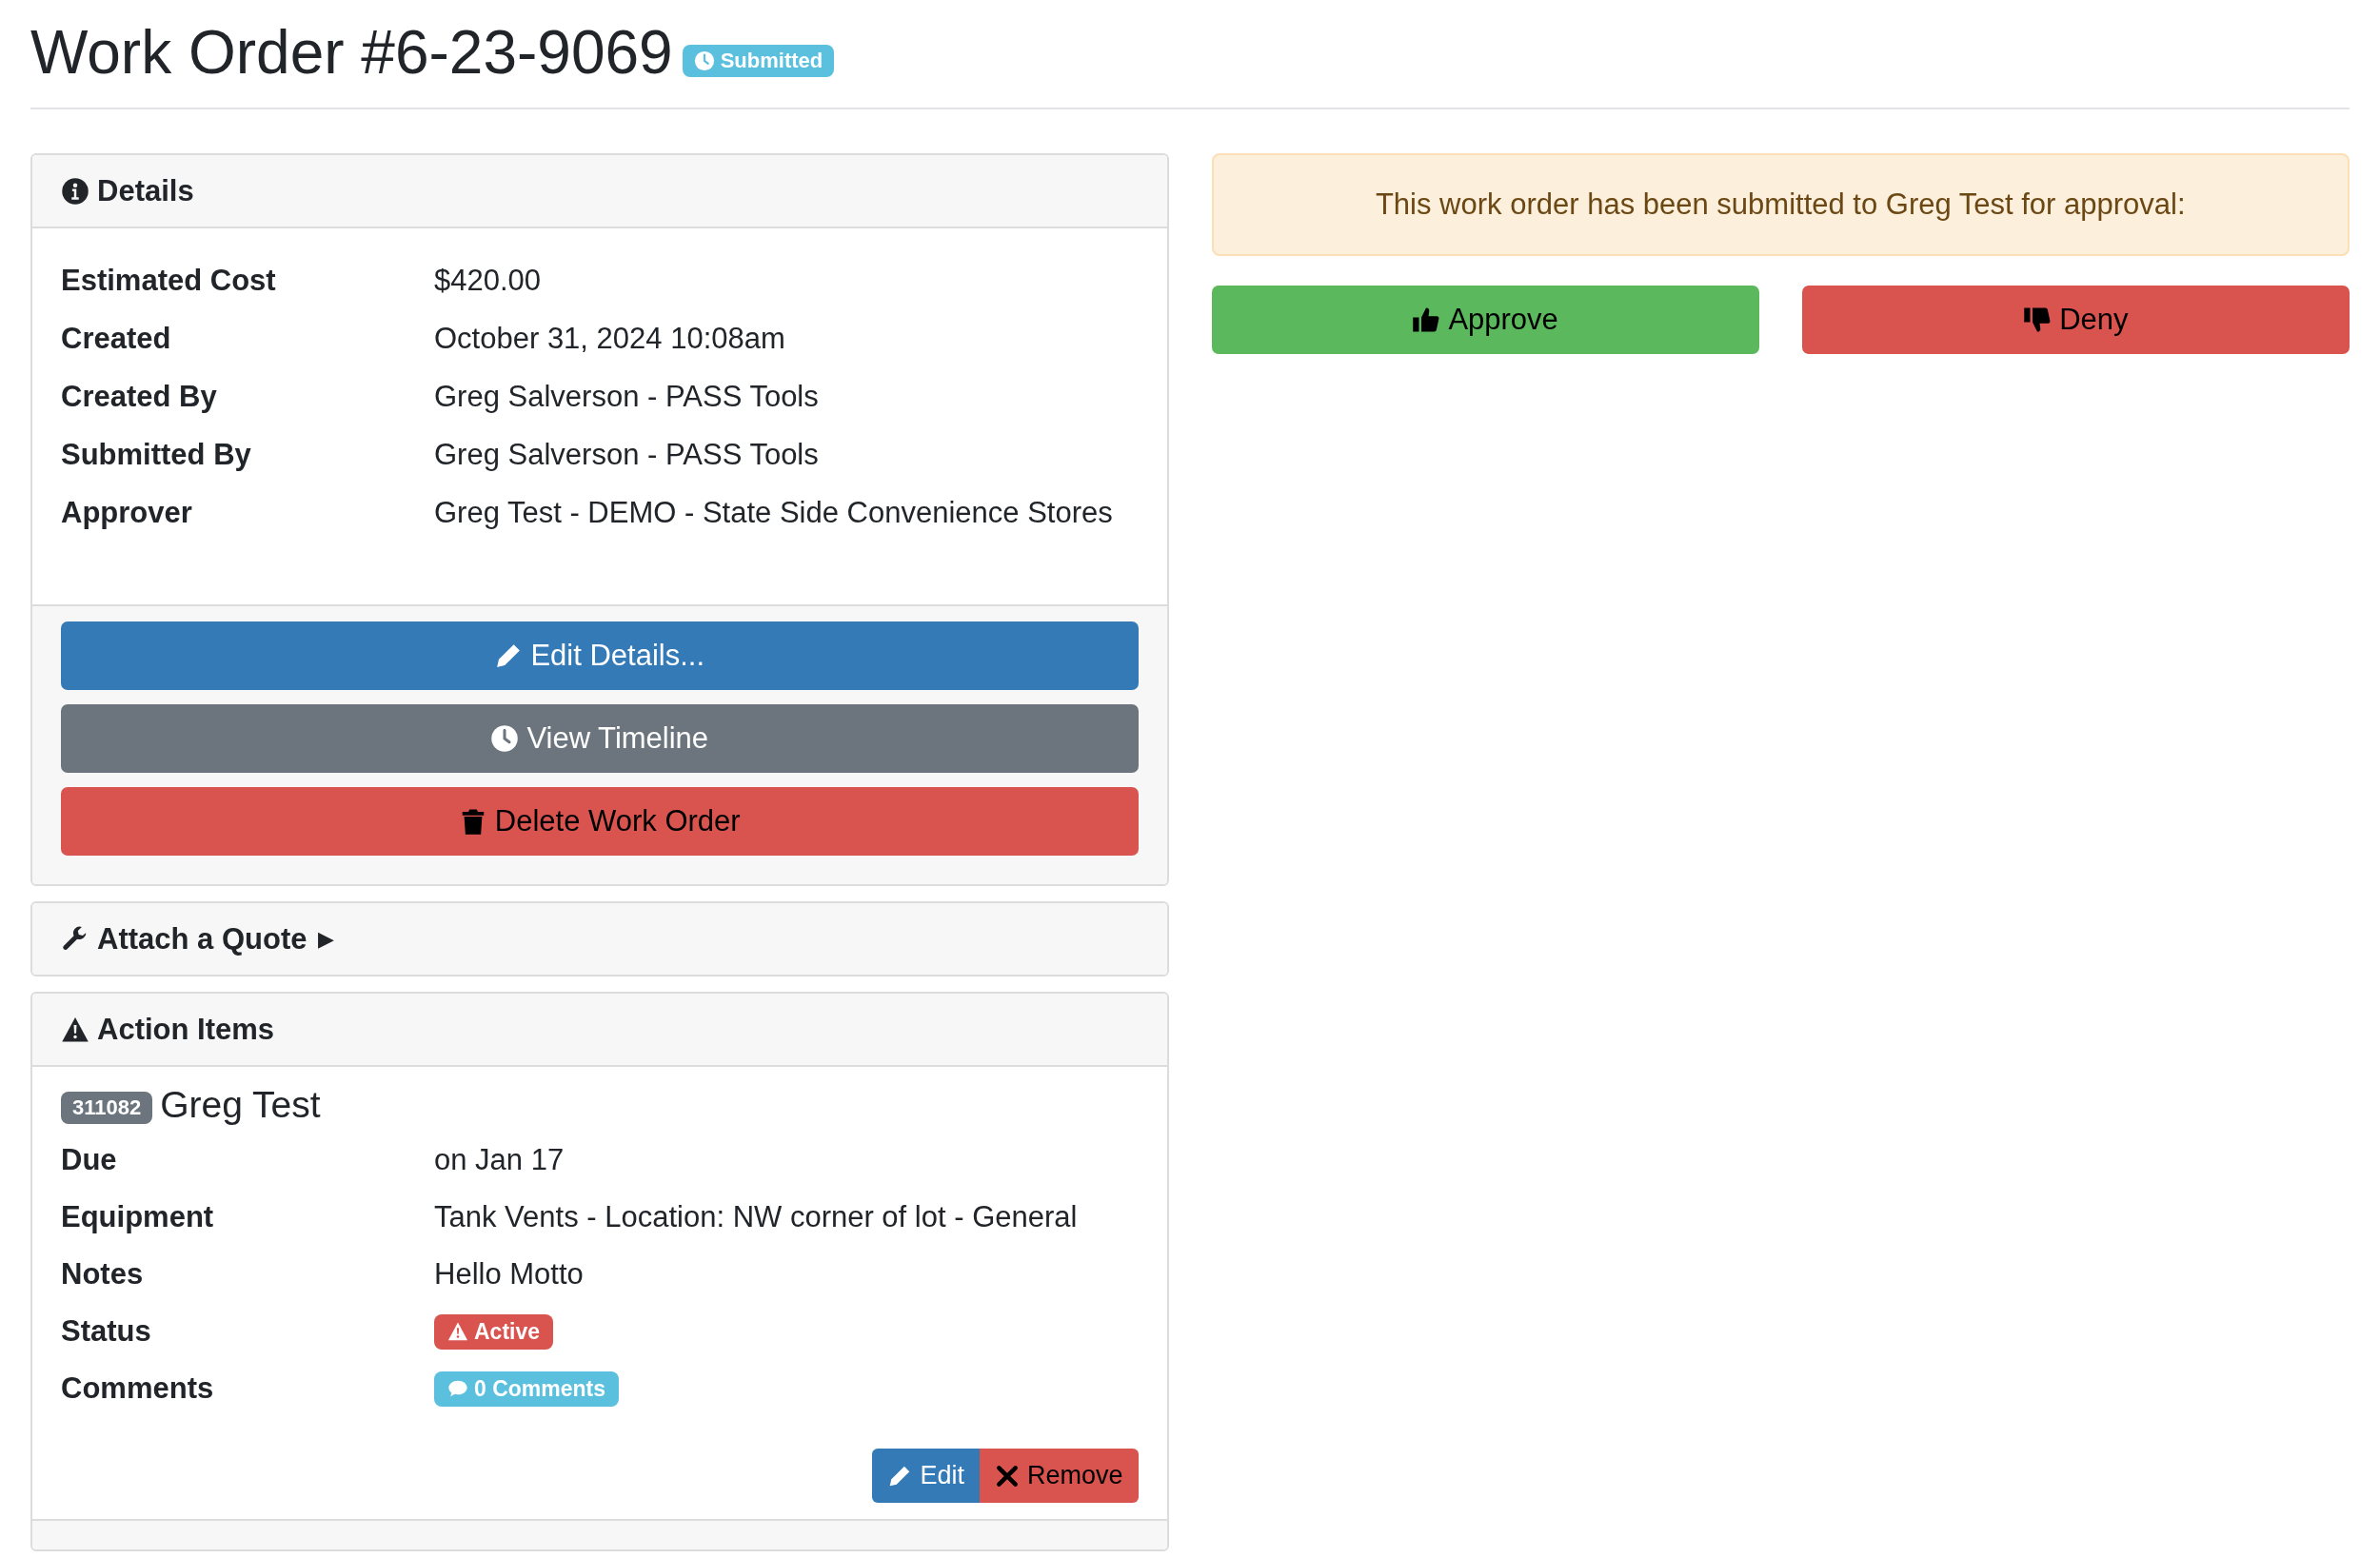 This screenshot has height=1558, width=2380. I want to click on deny-button: Deny, so click(2075, 321).